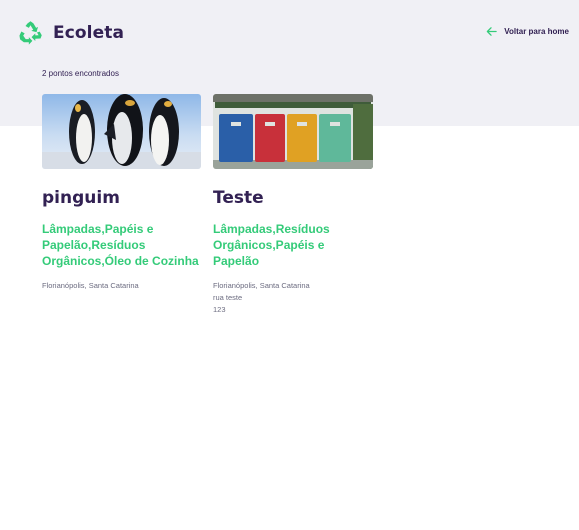 This screenshot has height=530, width=579. I want to click on back-link-label: Voltar para home, so click(536, 31).